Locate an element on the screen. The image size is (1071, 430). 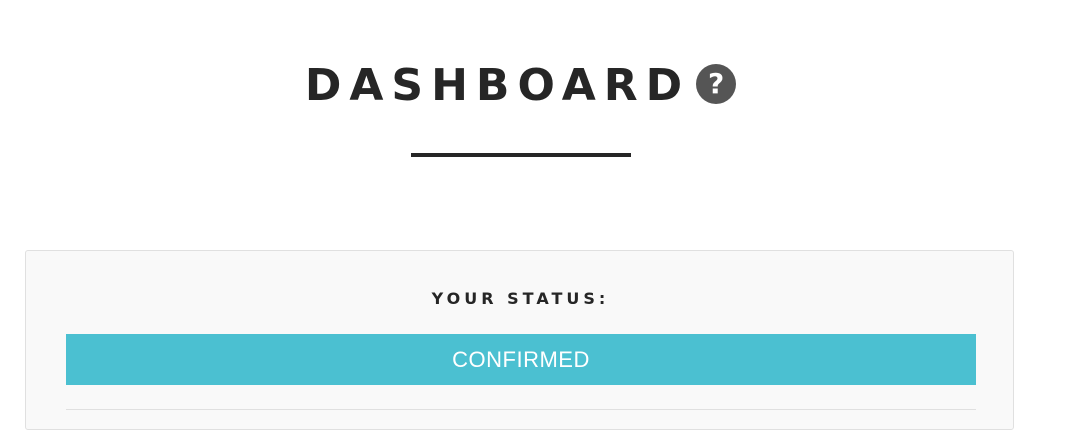
title-underline is located at coordinates (521, 155).